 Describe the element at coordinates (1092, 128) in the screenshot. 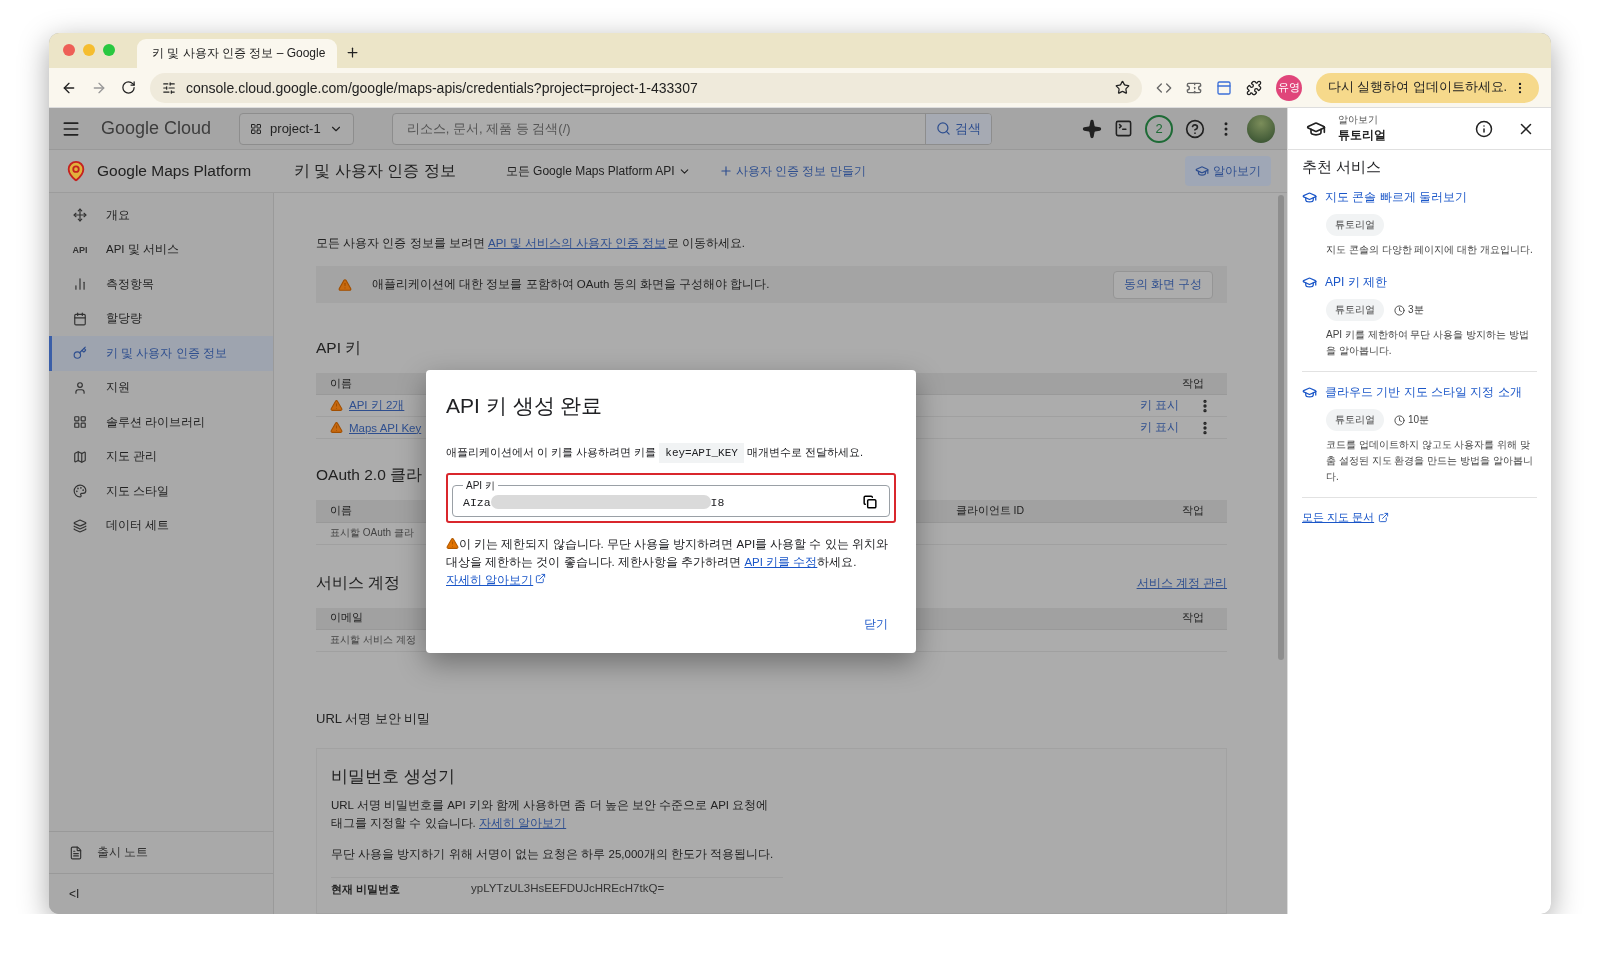

I see `sparkle-icon` at that location.